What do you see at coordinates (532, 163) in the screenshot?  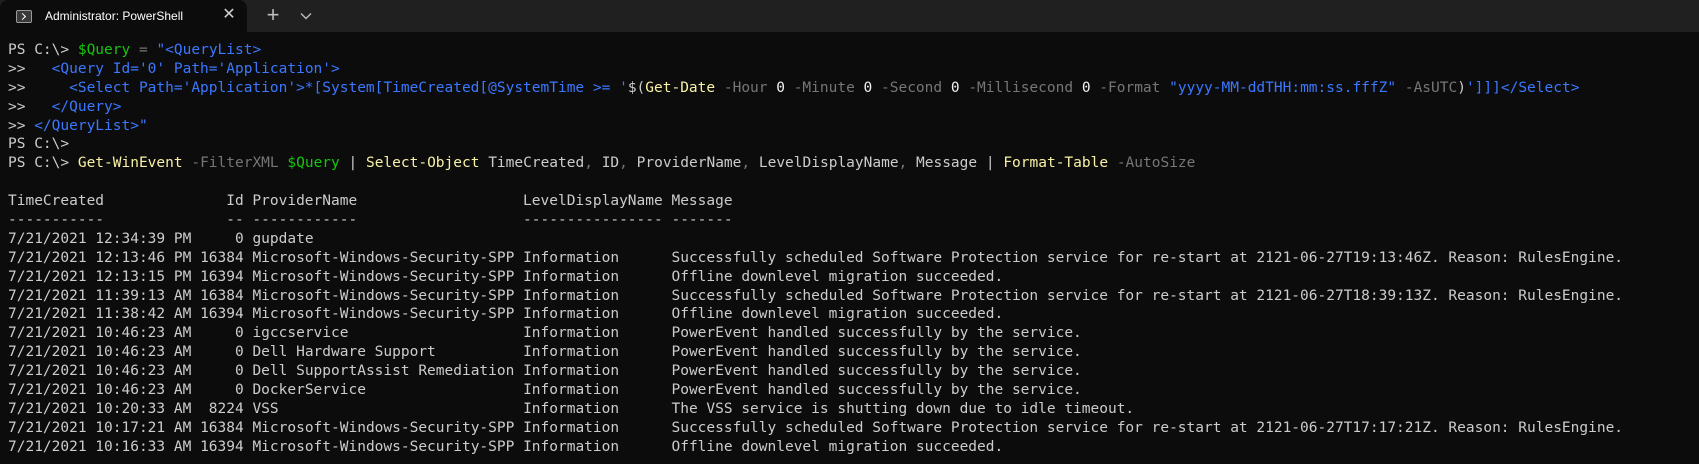 I see `token: TimeCreated` at bounding box center [532, 163].